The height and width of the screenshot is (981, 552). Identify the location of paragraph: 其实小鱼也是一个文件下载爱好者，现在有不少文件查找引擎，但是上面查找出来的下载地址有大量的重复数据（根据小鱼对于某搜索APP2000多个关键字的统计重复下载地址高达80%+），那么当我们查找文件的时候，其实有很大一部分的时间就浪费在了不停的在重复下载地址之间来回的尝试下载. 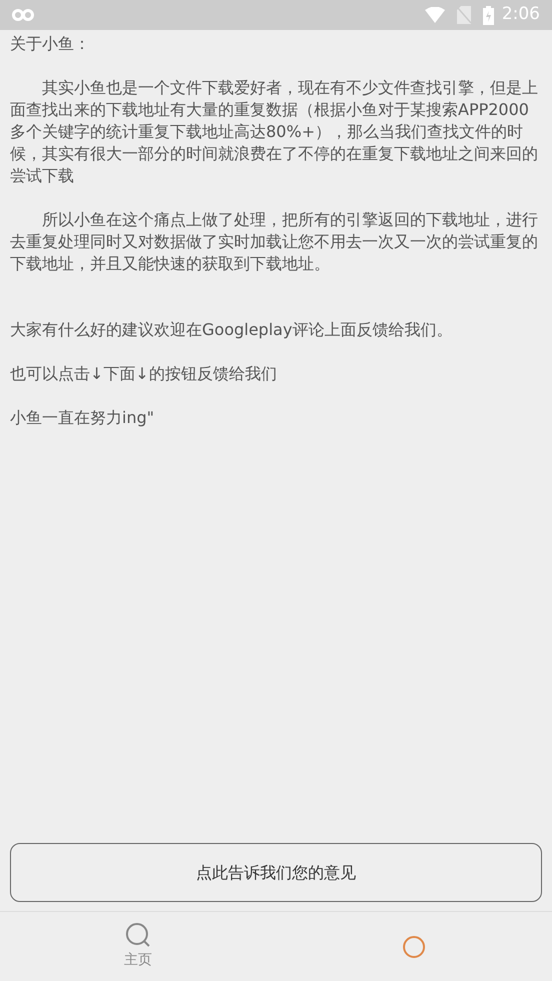
(274, 132).